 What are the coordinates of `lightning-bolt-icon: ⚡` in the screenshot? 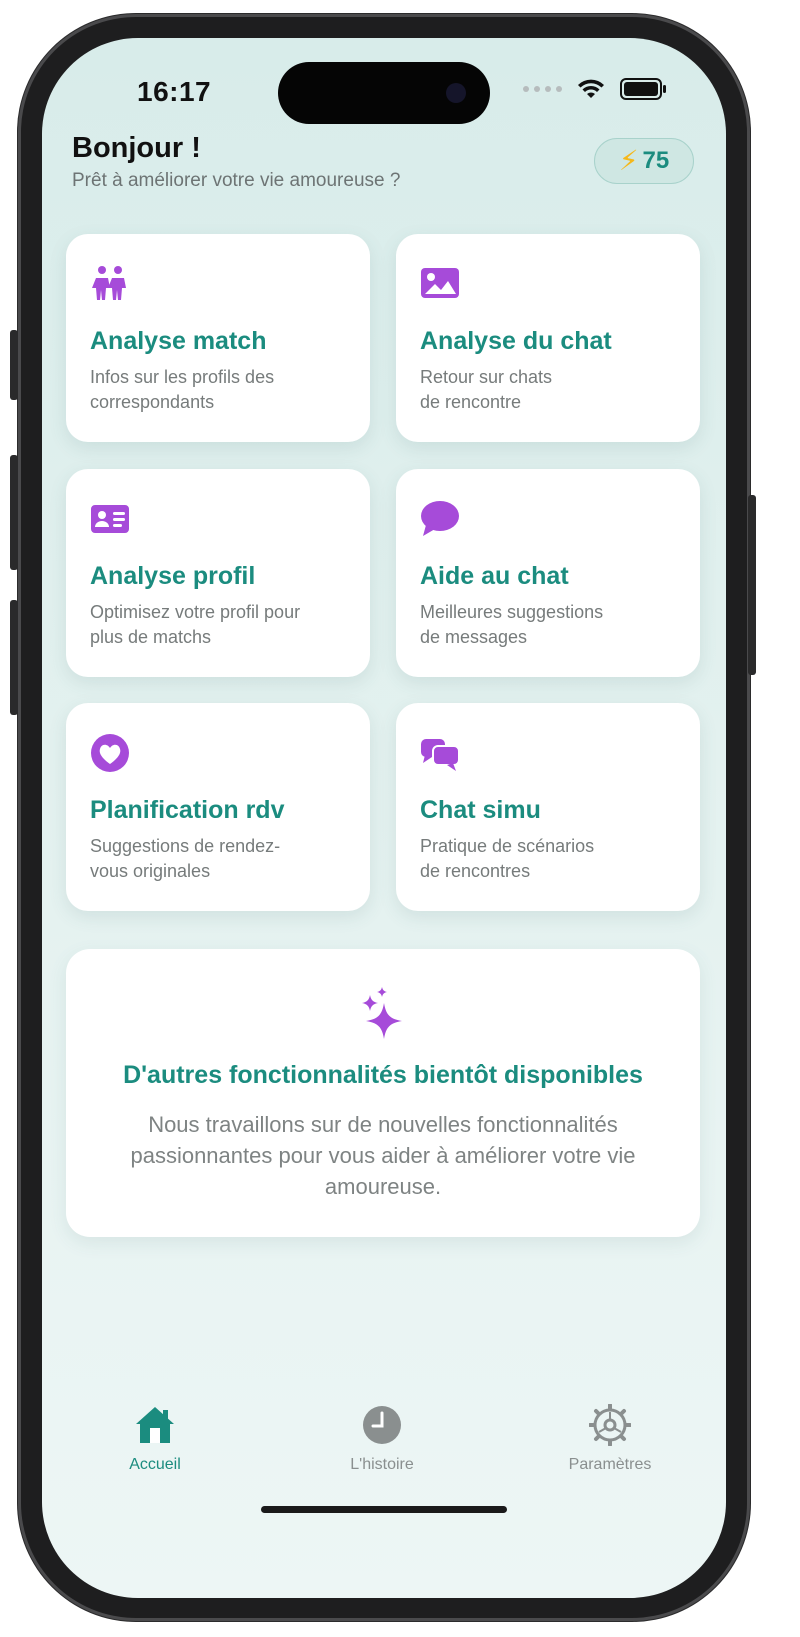 It's located at (628, 160).